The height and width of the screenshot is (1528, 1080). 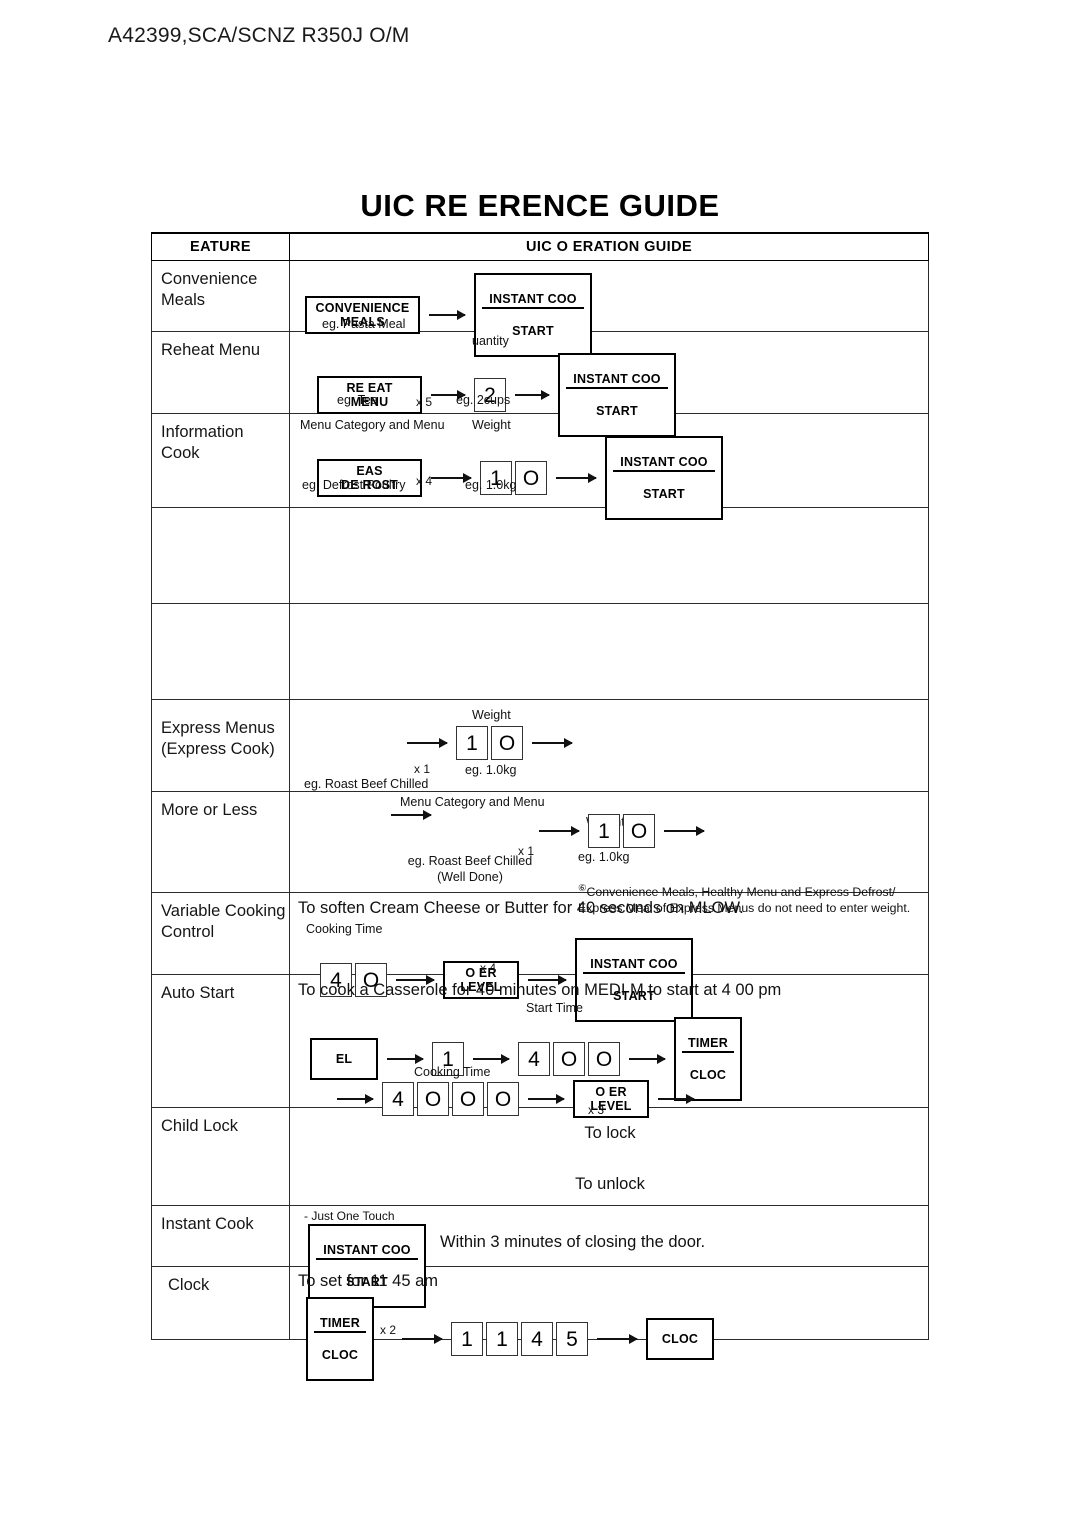 What do you see at coordinates (340, 1339) in the screenshot?
I see `timer-clock-button: TIMER CLOC` at bounding box center [340, 1339].